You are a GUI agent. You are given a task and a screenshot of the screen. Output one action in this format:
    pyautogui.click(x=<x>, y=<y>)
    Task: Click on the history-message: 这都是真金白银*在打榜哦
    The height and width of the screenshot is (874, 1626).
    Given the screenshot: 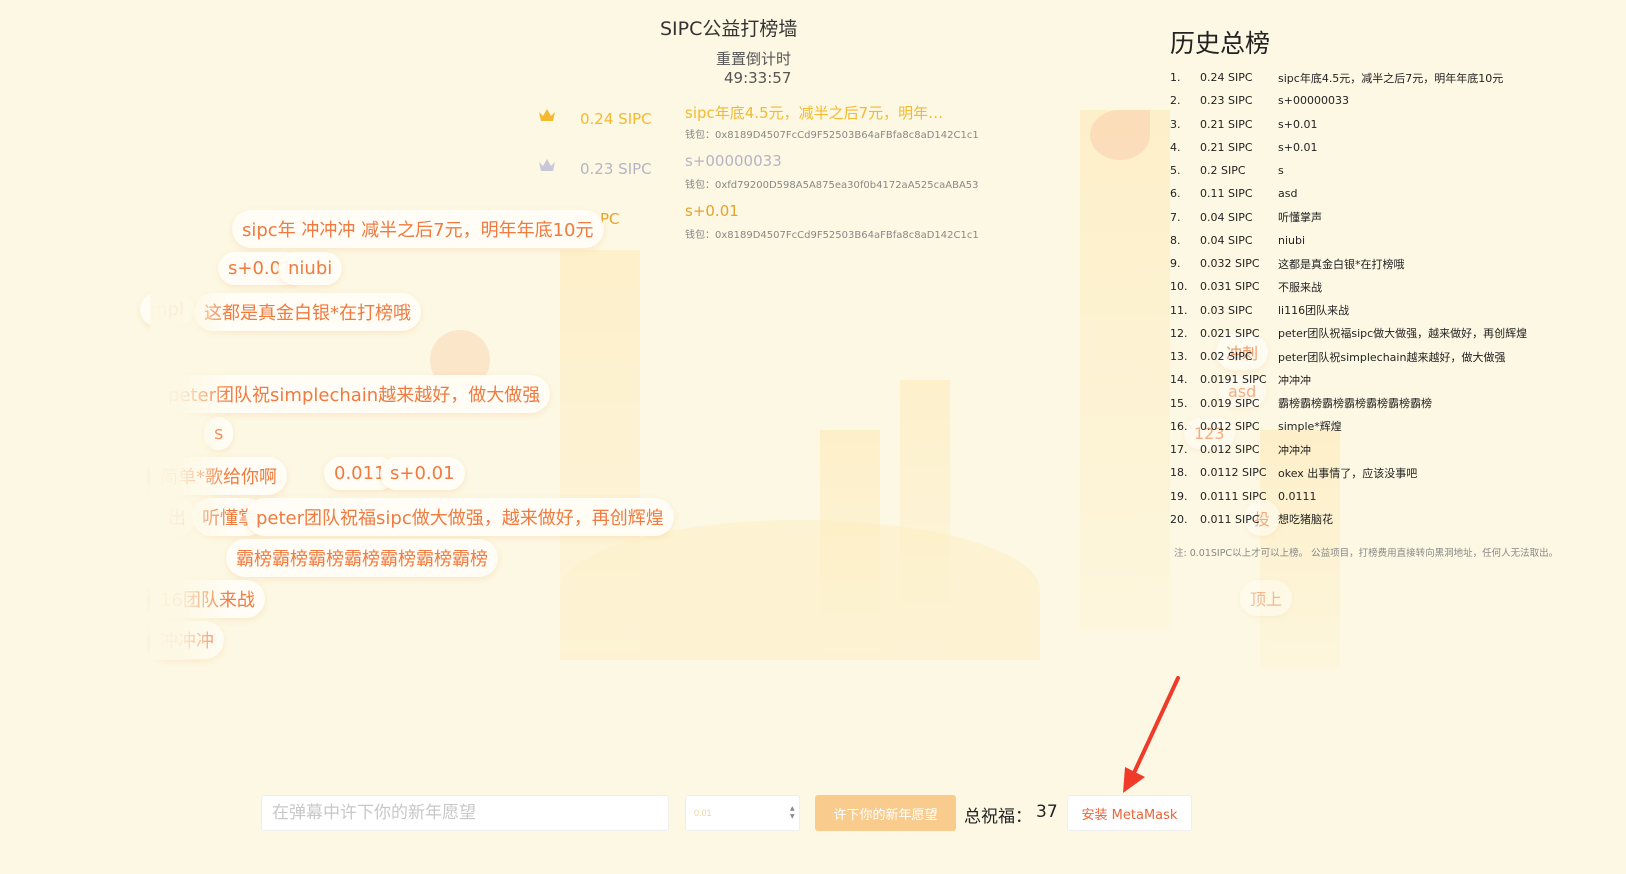 What is the action you would take?
    pyautogui.click(x=1341, y=264)
    